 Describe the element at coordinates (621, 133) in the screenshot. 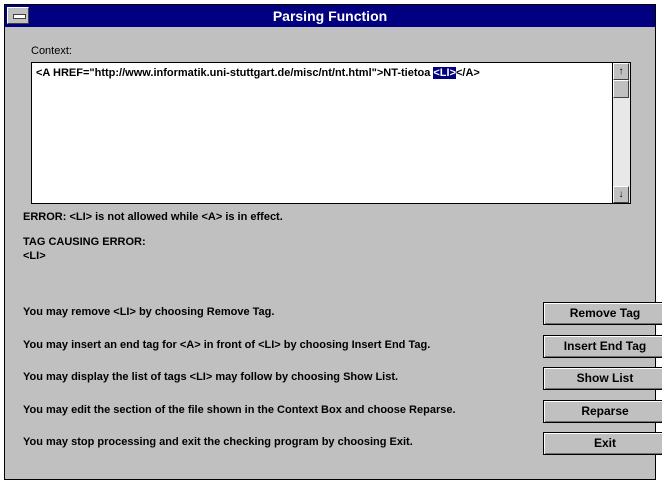

I see `context-scrollbar: ↑ ↓` at that location.